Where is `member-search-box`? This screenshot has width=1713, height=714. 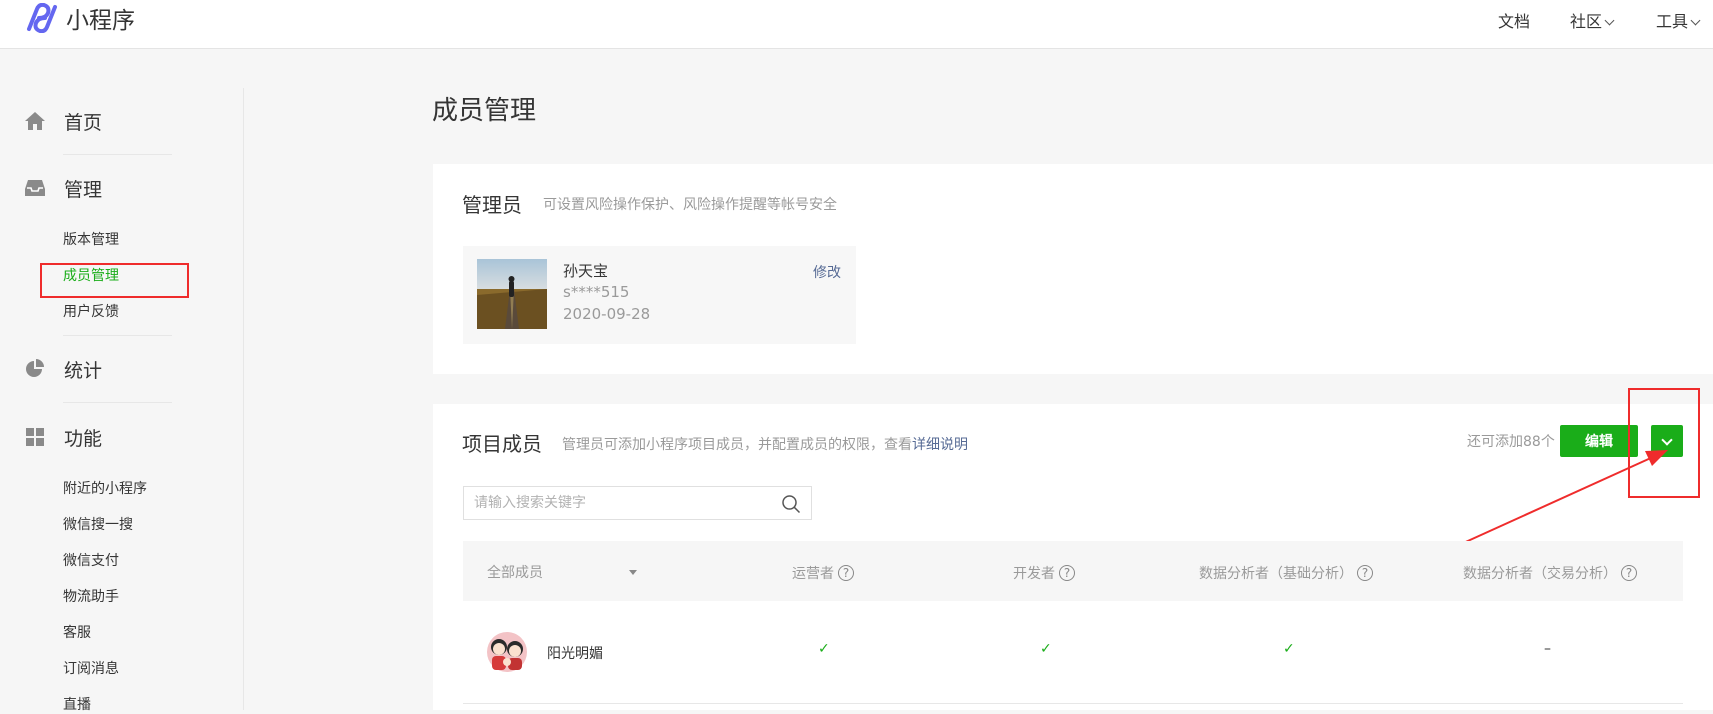 member-search-box is located at coordinates (637, 503).